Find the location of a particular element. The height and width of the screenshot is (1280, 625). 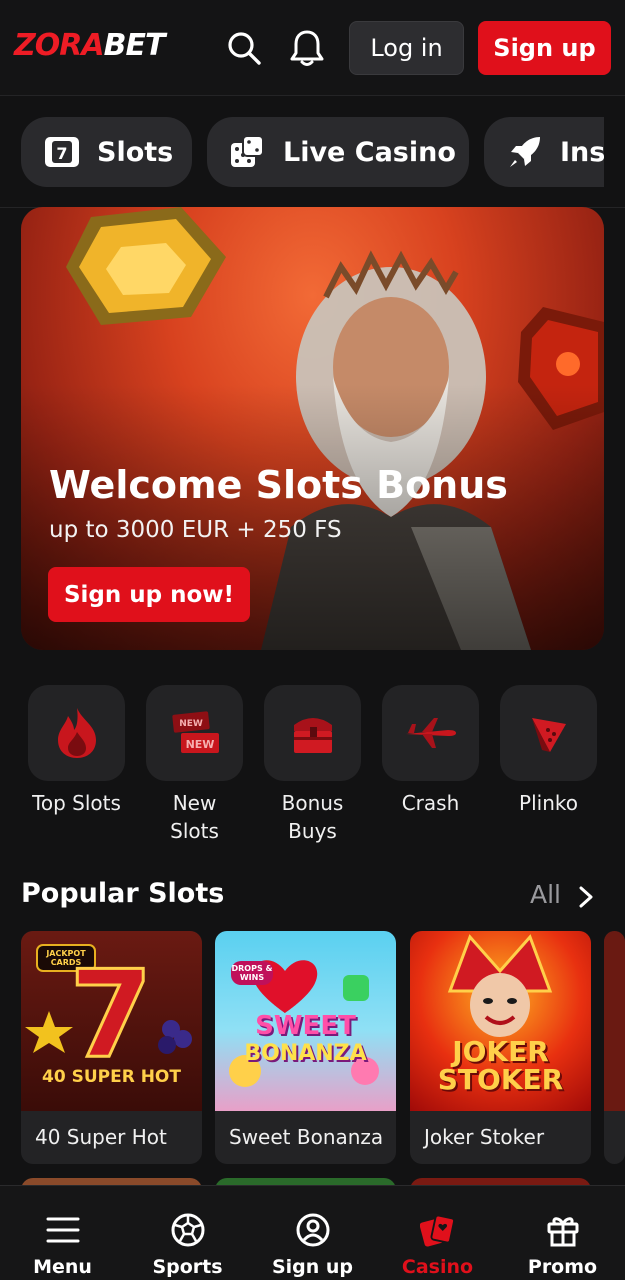

game-art-title: SWEET is located at coordinates (305, 1026).